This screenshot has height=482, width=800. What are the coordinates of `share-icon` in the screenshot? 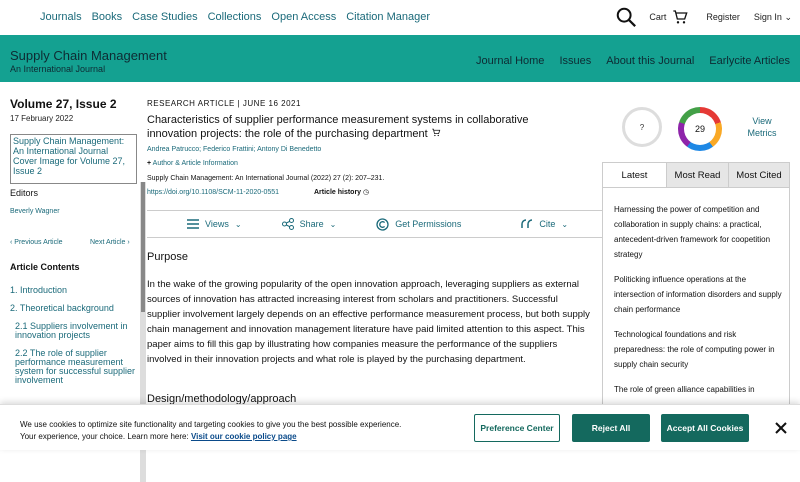 It's located at (287, 224).